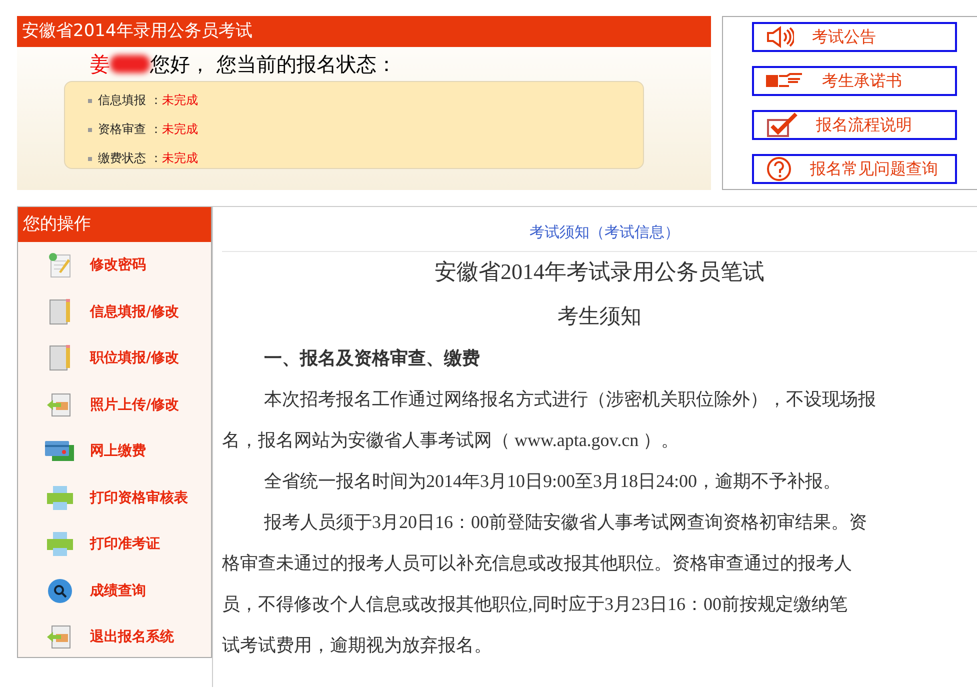 The height and width of the screenshot is (690, 977). What do you see at coordinates (599, 316) in the screenshot?
I see `article-subtitle: 考生须知` at bounding box center [599, 316].